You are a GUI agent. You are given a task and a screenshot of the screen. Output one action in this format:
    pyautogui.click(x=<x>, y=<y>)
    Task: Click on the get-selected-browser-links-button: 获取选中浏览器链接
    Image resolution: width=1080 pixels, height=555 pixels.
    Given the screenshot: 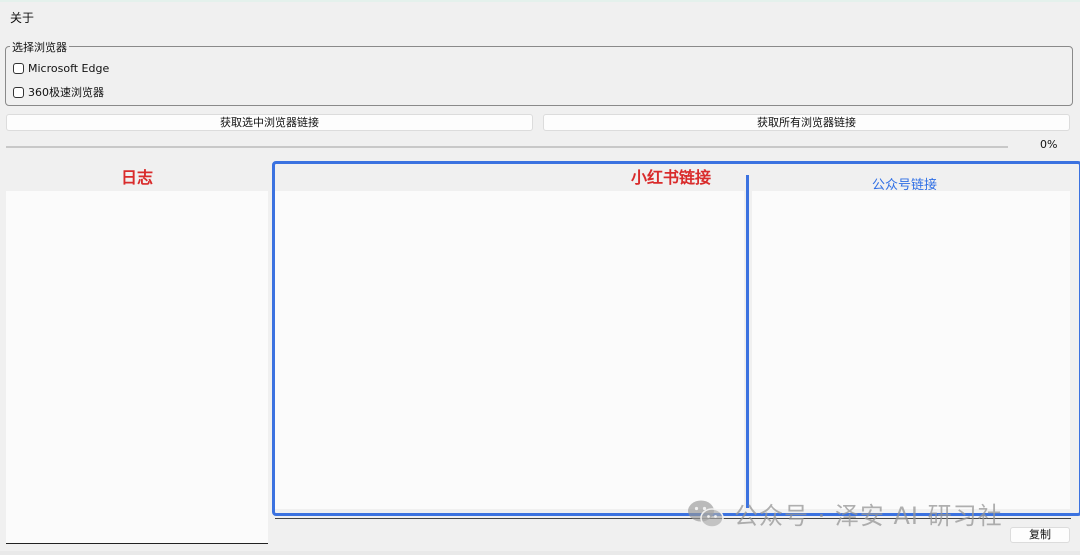 What is the action you would take?
    pyautogui.click(x=269, y=122)
    